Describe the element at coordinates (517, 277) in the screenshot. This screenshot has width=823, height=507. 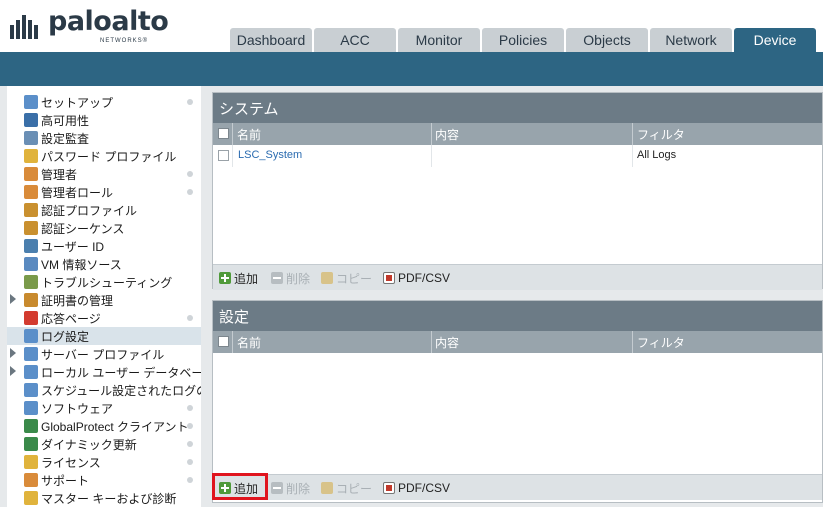
I see `system-toolbar: 追加 削除 コピー PDF/CSV` at that location.